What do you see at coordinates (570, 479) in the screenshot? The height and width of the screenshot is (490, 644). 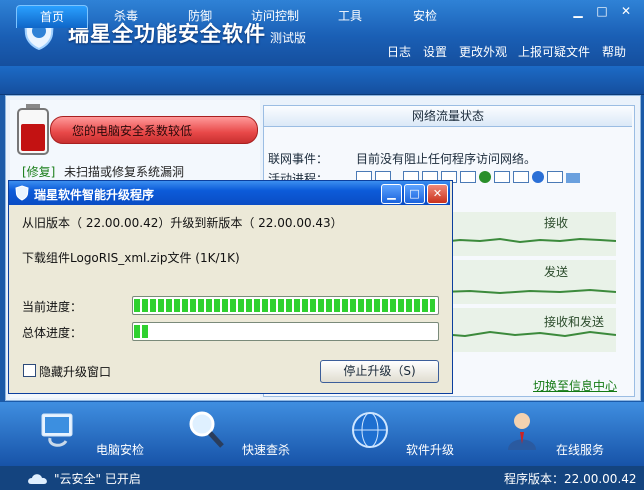 I see `program-version: 程序版本：22.00.00.42` at bounding box center [570, 479].